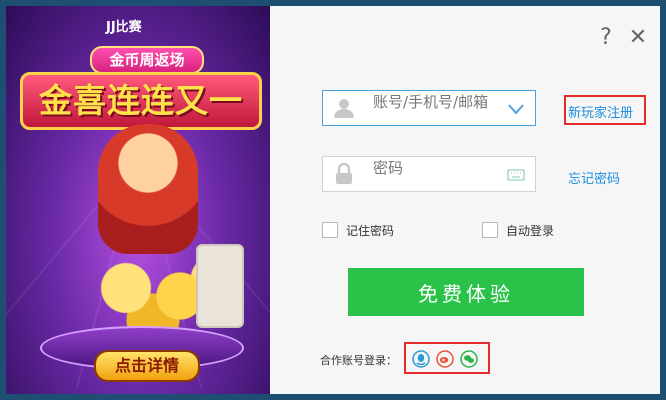 The image size is (666, 400). What do you see at coordinates (466, 292) in the screenshot?
I see `free-trial-button: 免费体验` at bounding box center [466, 292].